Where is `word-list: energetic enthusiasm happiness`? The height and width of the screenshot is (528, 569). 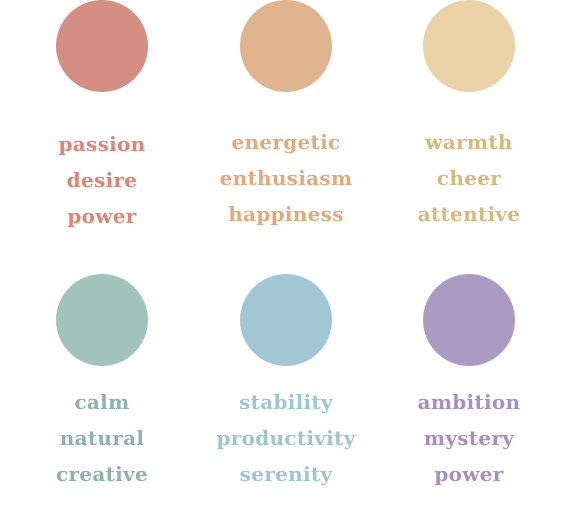 word-list: energetic enthusiasm happiness is located at coordinates (286, 178).